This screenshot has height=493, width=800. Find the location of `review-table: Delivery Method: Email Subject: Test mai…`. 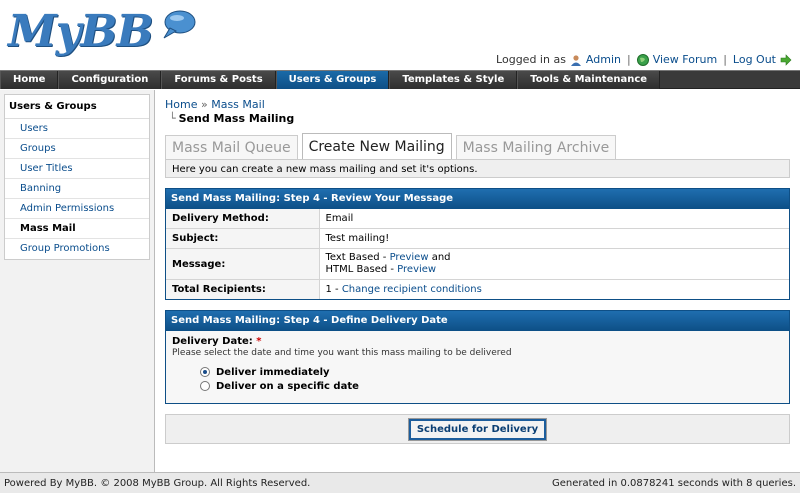

review-table: Delivery Method: Email Subject: Test mai… is located at coordinates (477, 254).